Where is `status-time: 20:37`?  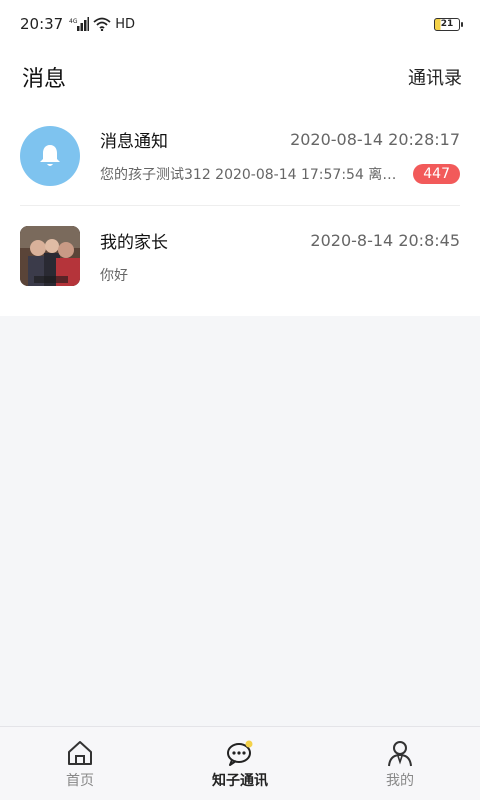 status-time: 20:37 is located at coordinates (42, 24).